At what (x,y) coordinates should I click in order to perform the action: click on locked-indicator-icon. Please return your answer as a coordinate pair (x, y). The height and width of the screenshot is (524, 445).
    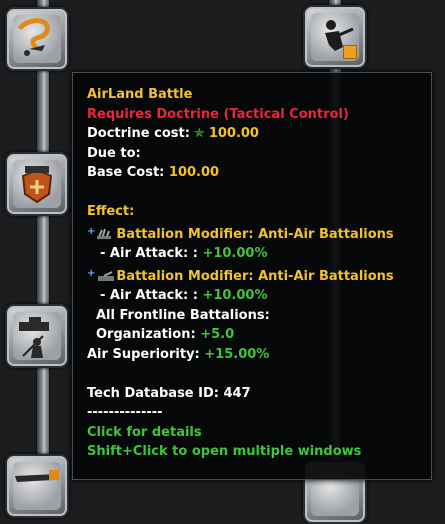
    Looking at the image, I should click on (350, 52).